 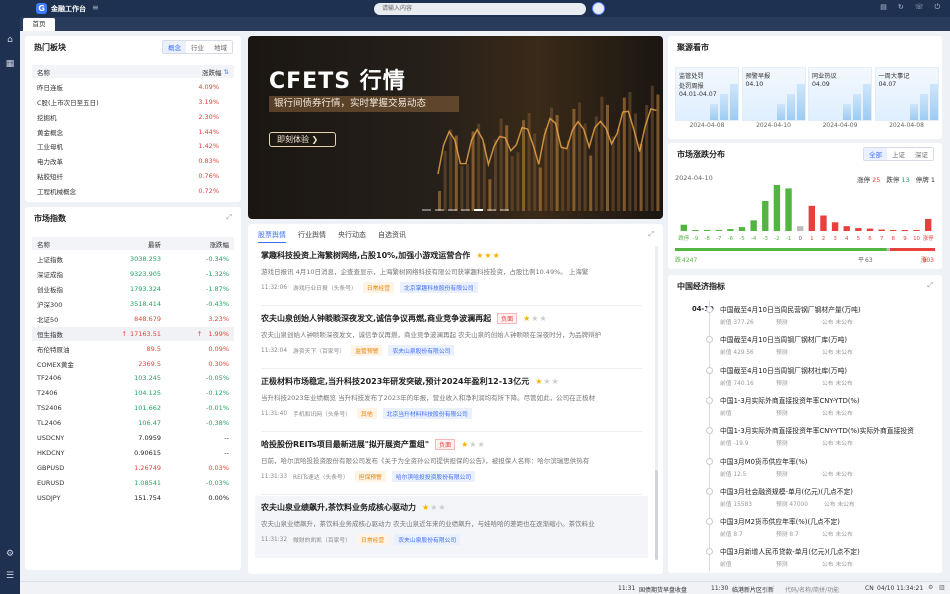 What do you see at coordinates (302, 139) in the screenshot?
I see `banner-cta-button: 即刻体验 ❯` at bounding box center [302, 139].